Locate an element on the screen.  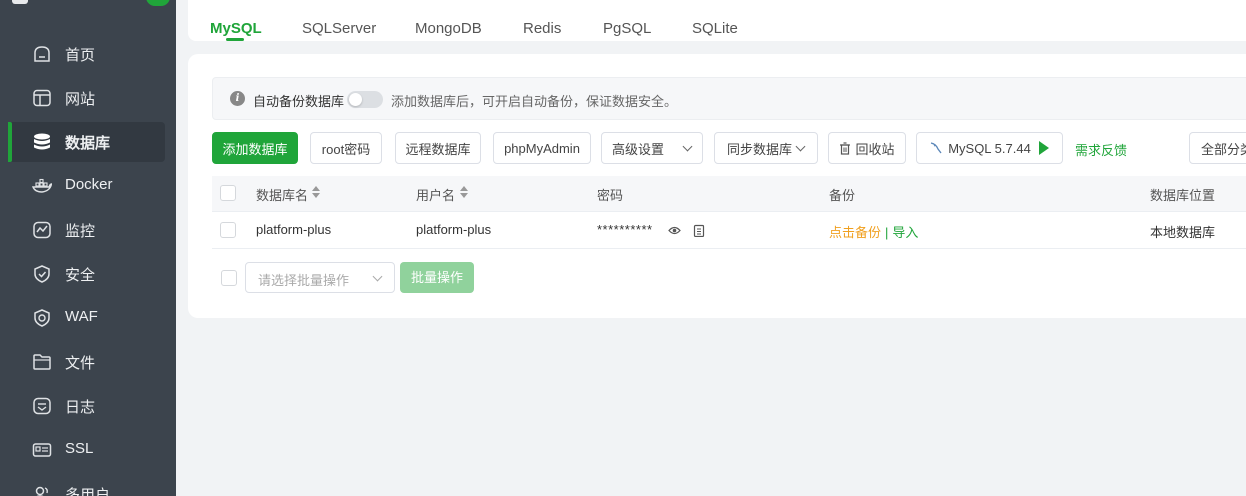
tab-sqlite: SQLite is located at coordinates (715, 28).